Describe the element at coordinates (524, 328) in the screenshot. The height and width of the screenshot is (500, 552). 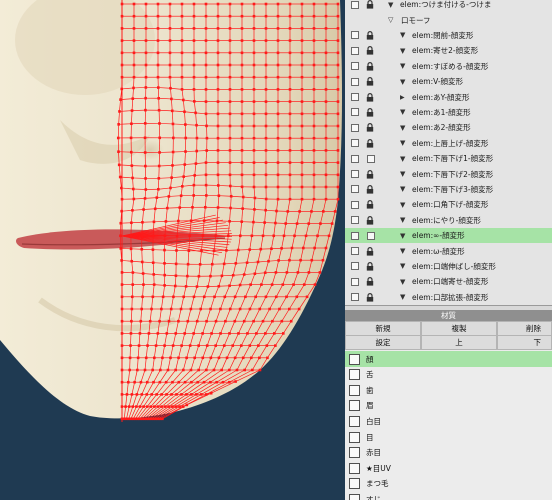
I see `material-delete-button: 削除` at that location.